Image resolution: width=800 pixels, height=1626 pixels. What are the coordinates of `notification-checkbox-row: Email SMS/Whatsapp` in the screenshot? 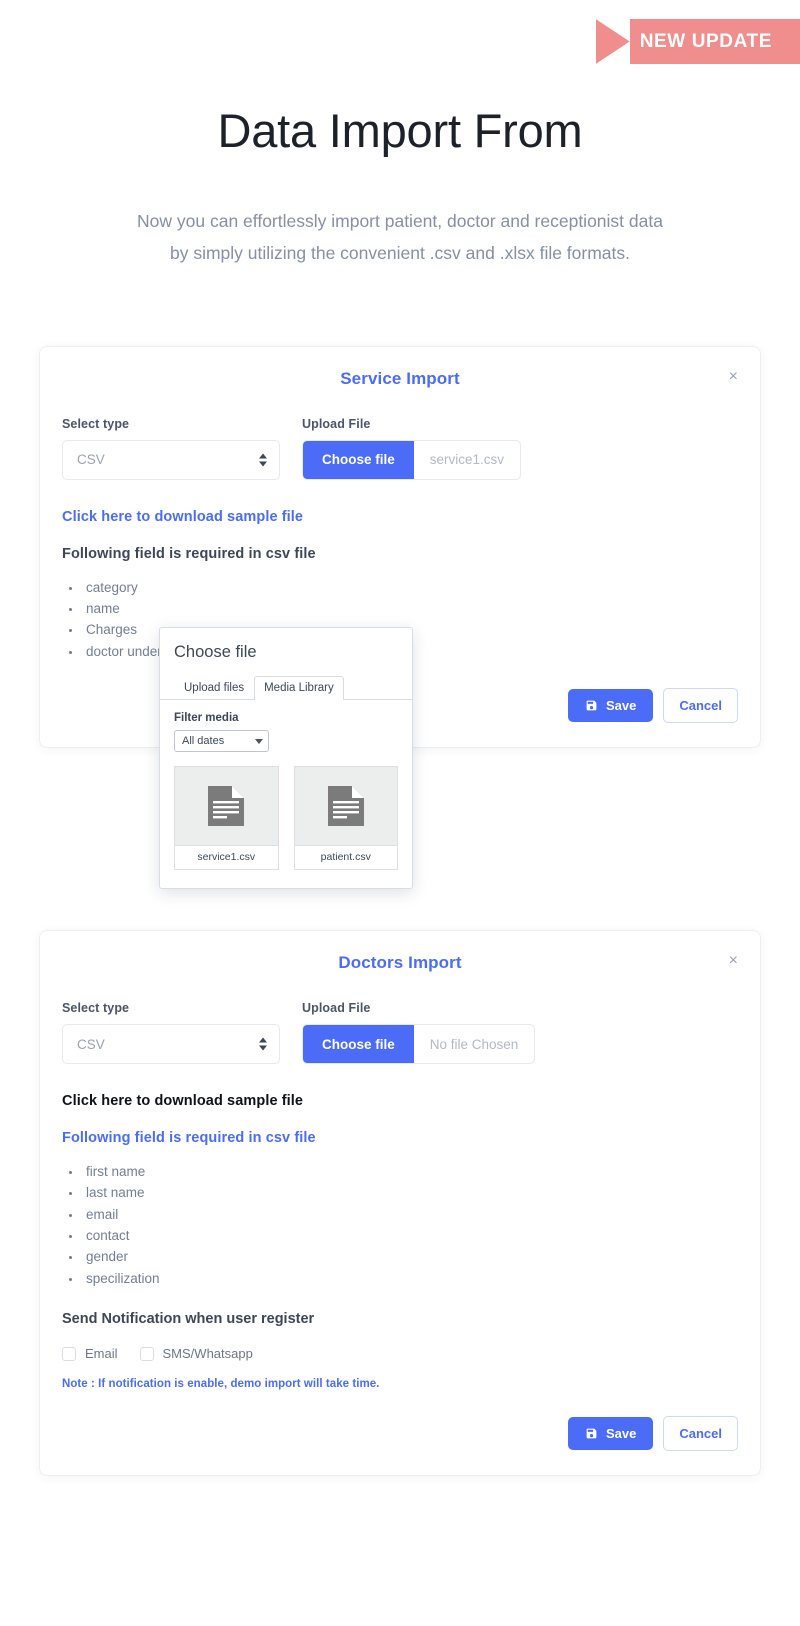 It's located at (400, 1353).